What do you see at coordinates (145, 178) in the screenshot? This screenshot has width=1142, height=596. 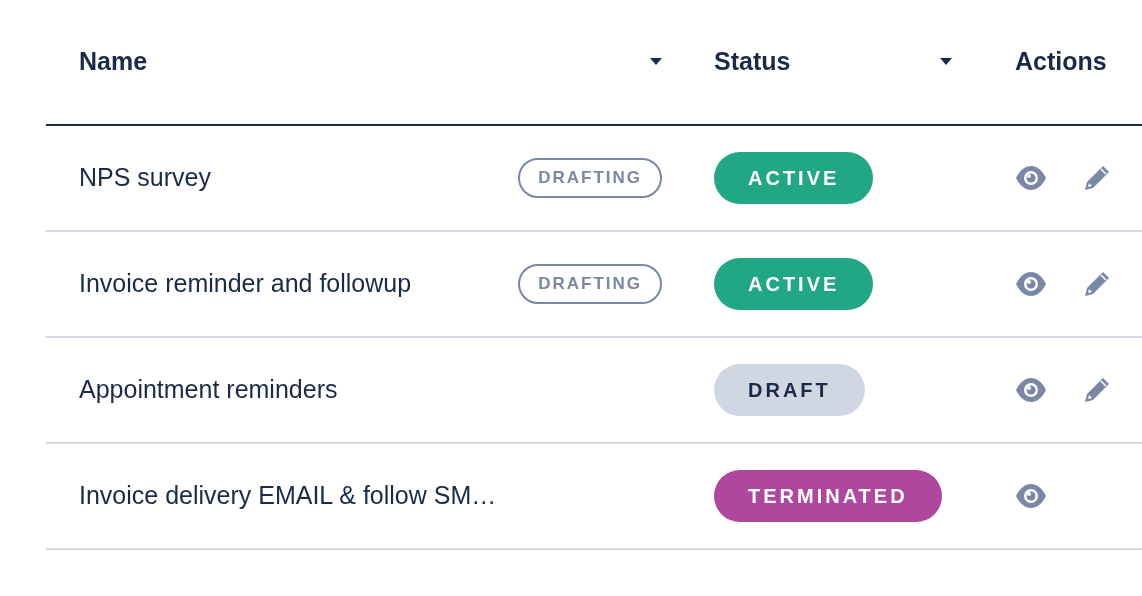 I see `row-name: NPS survey` at bounding box center [145, 178].